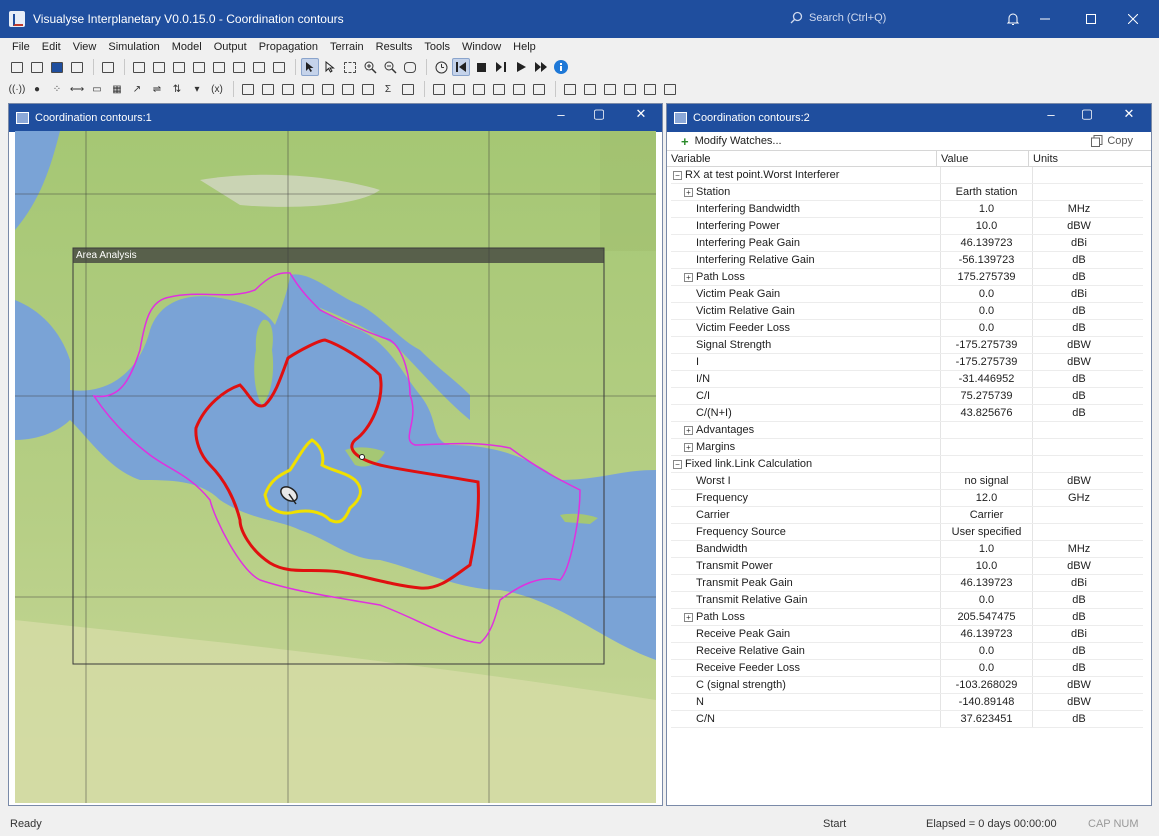 This screenshot has width=1159, height=836. Describe the element at coordinates (907, 175) in the screenshot. I see `watch-row: − RX at test point.Worst Interferer` at that location.